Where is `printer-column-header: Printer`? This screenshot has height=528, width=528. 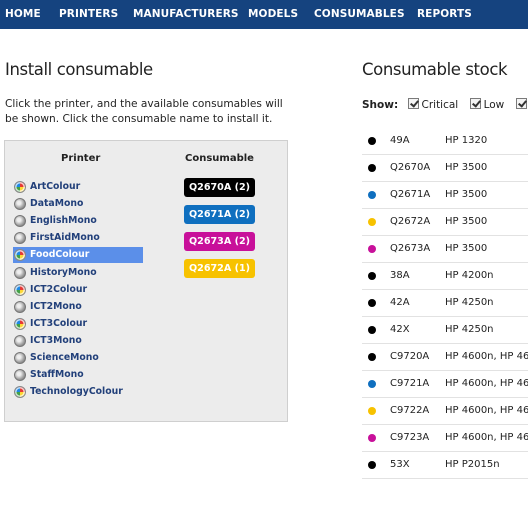
printer-column-header: Printer is located at coordinates (81, 158).